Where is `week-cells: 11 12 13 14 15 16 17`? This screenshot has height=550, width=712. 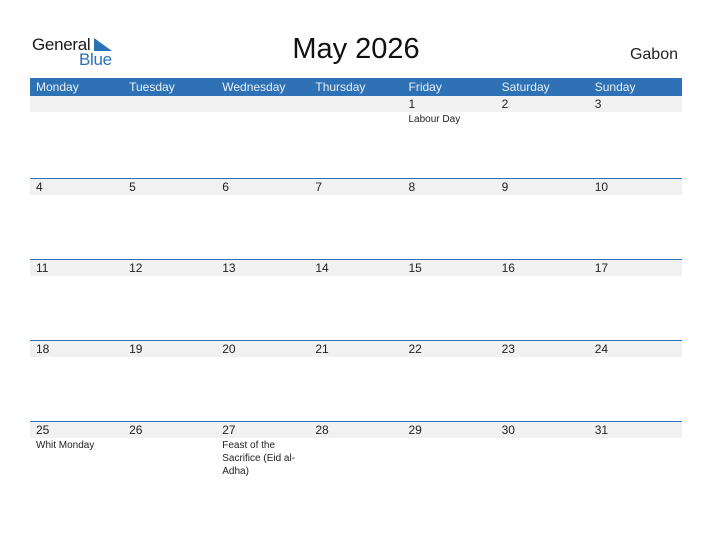
week-cells: 11 12 13 14 15 16 17 is located at coordinates (356, 268).